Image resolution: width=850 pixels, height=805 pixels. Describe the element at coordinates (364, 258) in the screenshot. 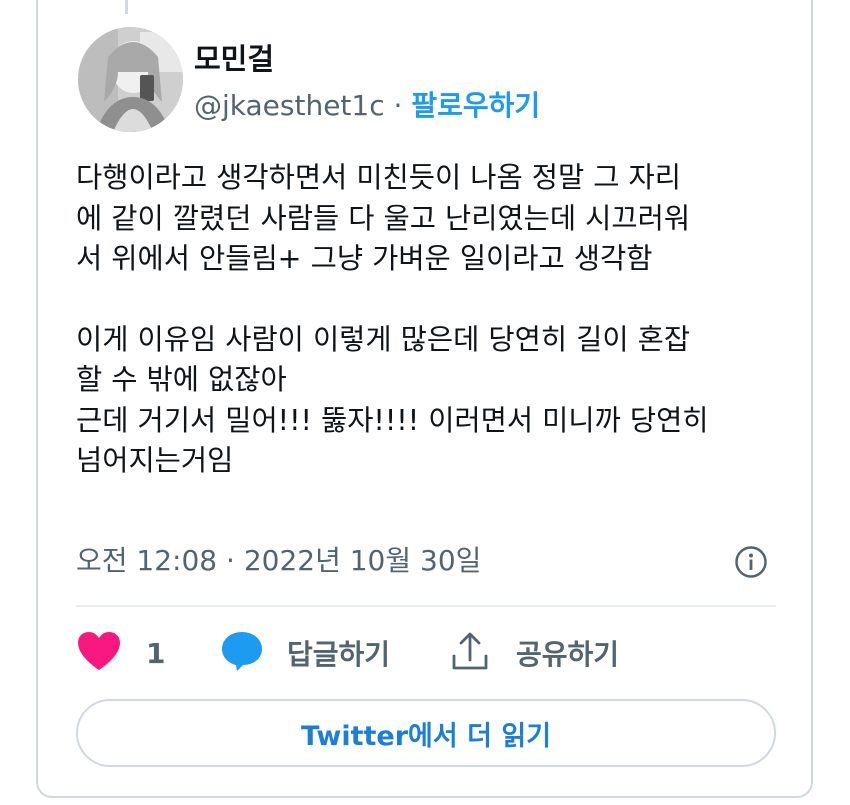

I see `text-line: 서 위에서 안들림+ 그냥 가벼운 일이라고 생각함` at that location.